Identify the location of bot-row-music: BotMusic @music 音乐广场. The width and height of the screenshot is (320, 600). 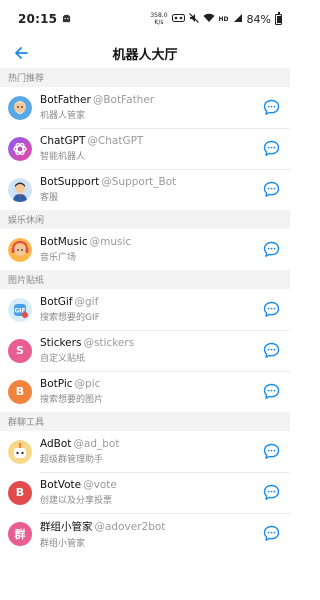
(145, 249).